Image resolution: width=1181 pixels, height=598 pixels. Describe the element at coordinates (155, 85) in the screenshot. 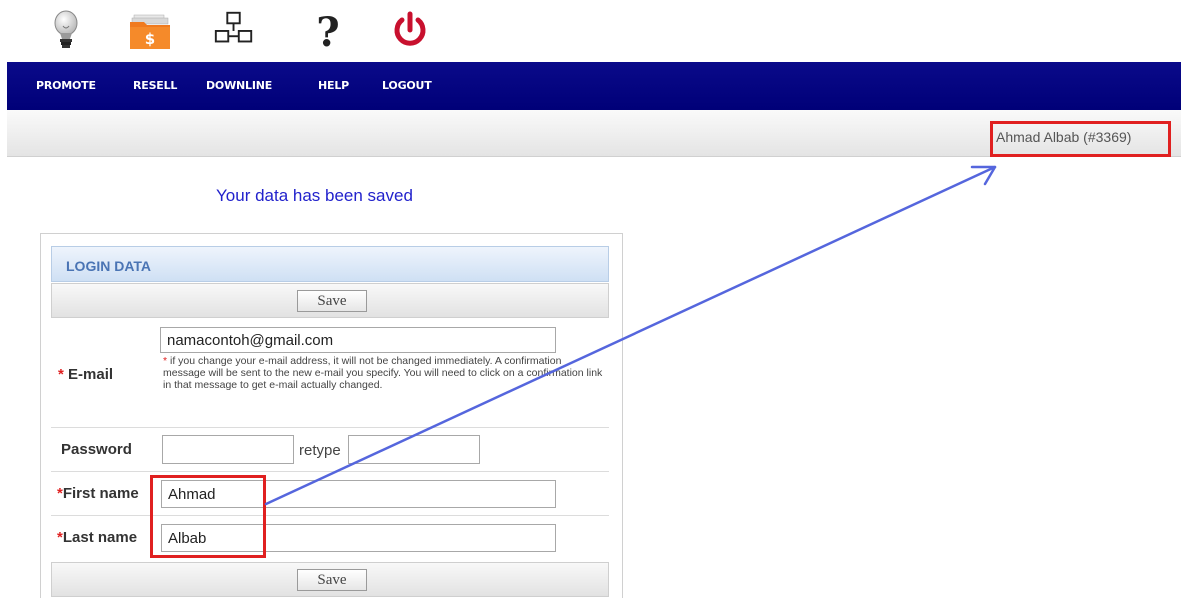

I see `nav-resell: RESELL` at that location.